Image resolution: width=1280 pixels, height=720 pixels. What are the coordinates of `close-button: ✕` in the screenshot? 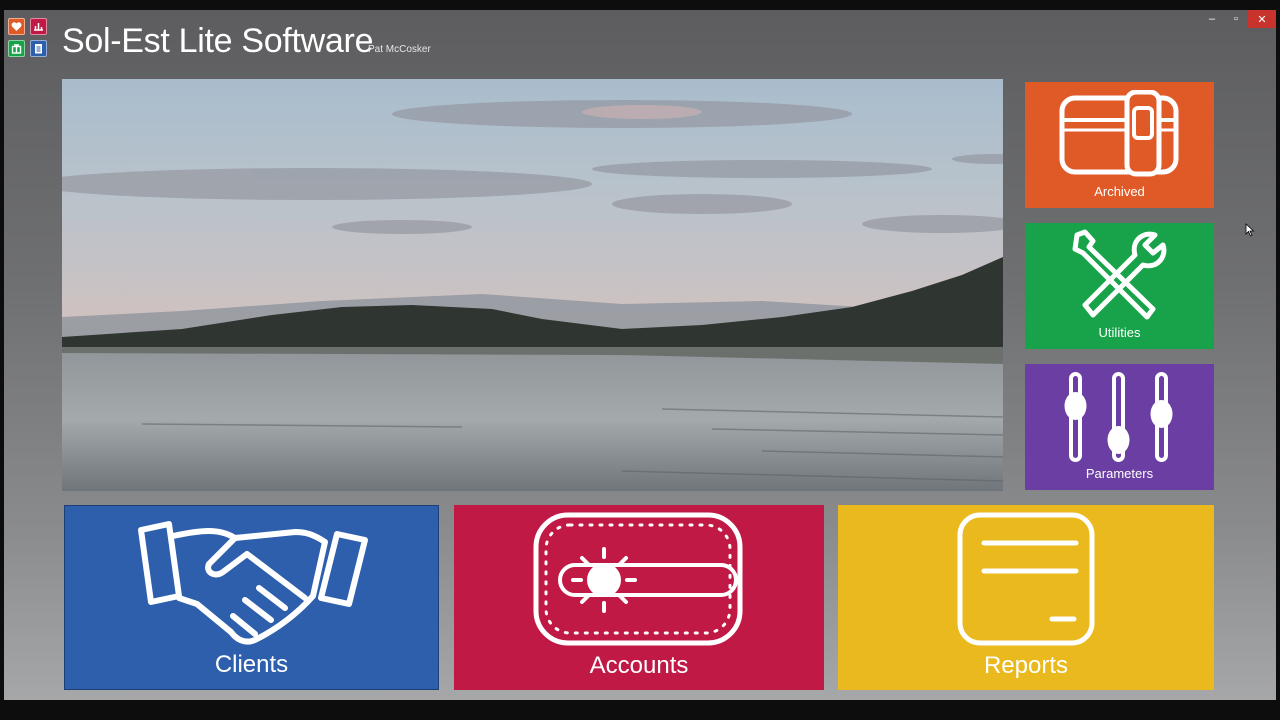 It's located at (1262, 19).